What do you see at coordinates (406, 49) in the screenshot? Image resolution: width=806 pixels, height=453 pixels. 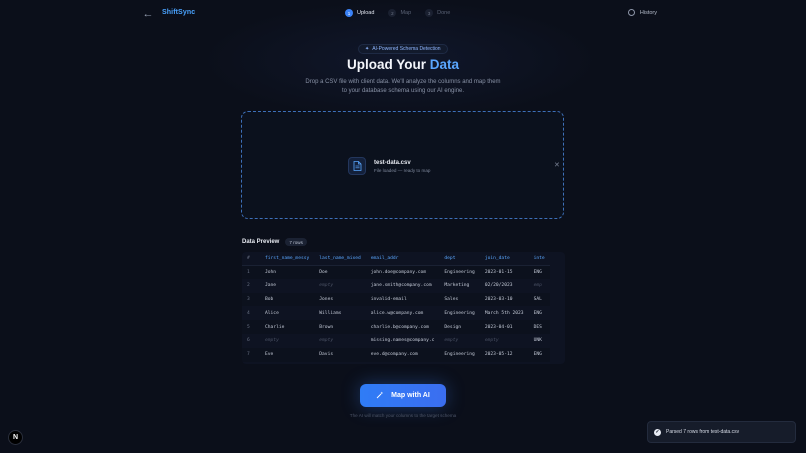 I see `ai-badge-label: AI-Powered Schema Detection` at bounding box center [406, 49].